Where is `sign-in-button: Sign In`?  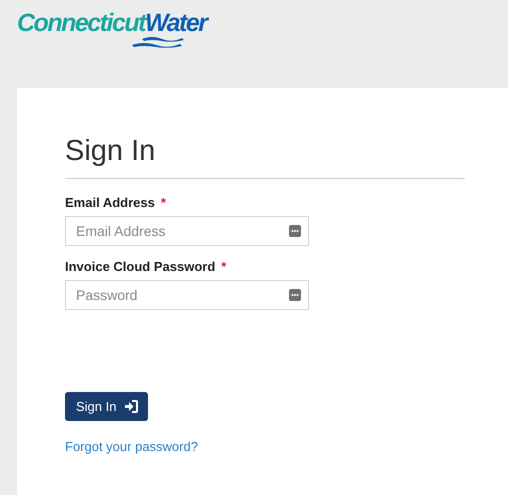 sign-in-button: Sign In is located at coordinates (106, 406).